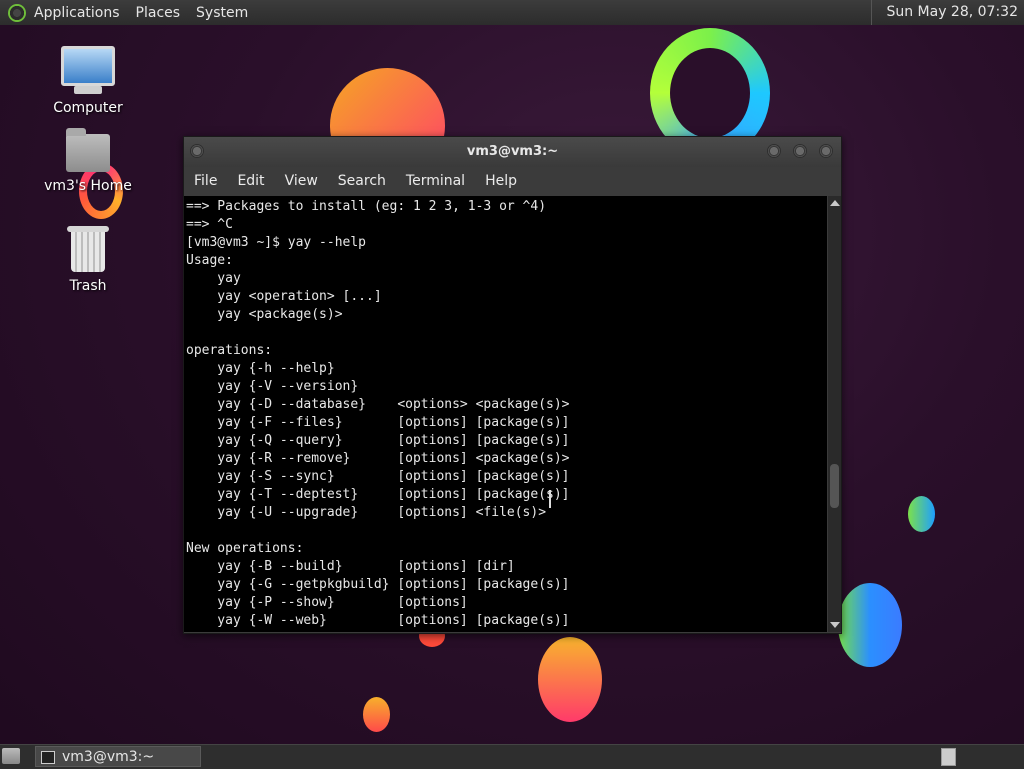 This screenshot has width=1024, height=769. What do you see at coordinates (11, 756) in the screenshot?
I see `show-desktop-icon` at bounding box center [11, 756].